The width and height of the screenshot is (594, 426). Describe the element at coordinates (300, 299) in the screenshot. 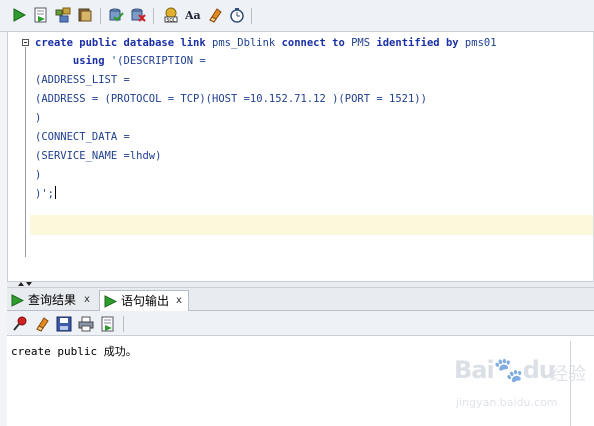

I see `result-tabs: 查询结果 x 语句输出 x` at that location.